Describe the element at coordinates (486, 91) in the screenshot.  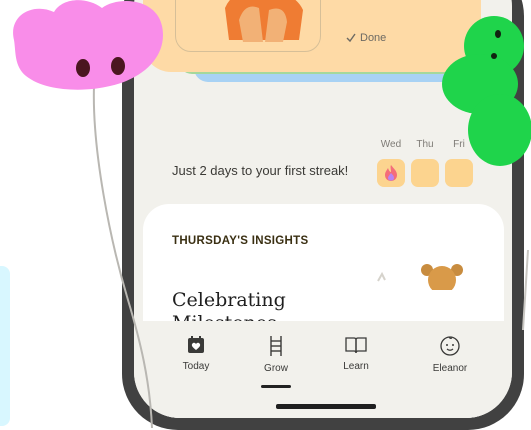
I see `green-blob-sticker` at that location.